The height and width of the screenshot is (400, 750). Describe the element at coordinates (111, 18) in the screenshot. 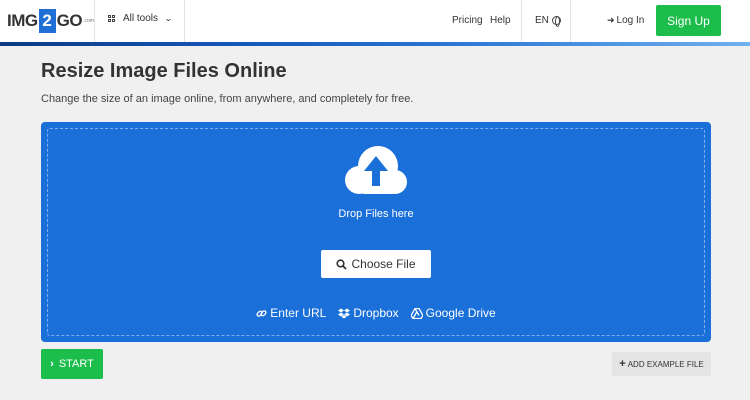

I see `grid-icon` at that location.